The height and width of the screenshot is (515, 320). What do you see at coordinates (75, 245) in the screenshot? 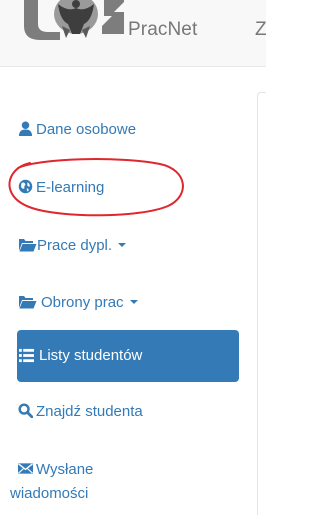
I see `sidebar-item-label: Prace dypl.` at bounding box center [75, 245].